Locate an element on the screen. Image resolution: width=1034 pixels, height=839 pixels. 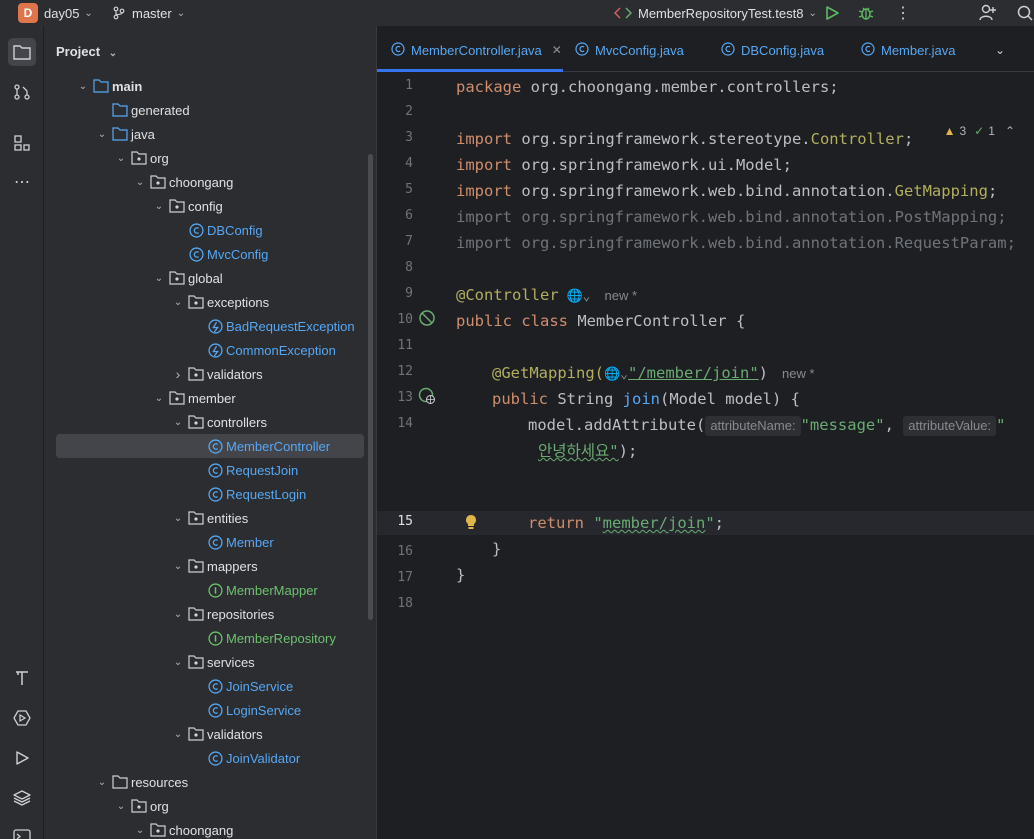
tab-label: MvcConfig.java is located at coordinates (639, 50).